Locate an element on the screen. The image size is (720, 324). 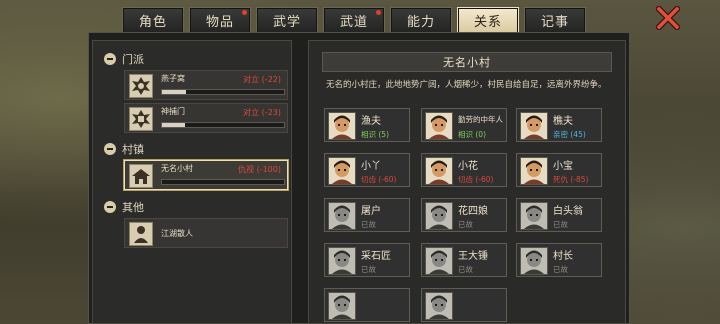
group-label: 其他 is located at coordinates (133, 207).